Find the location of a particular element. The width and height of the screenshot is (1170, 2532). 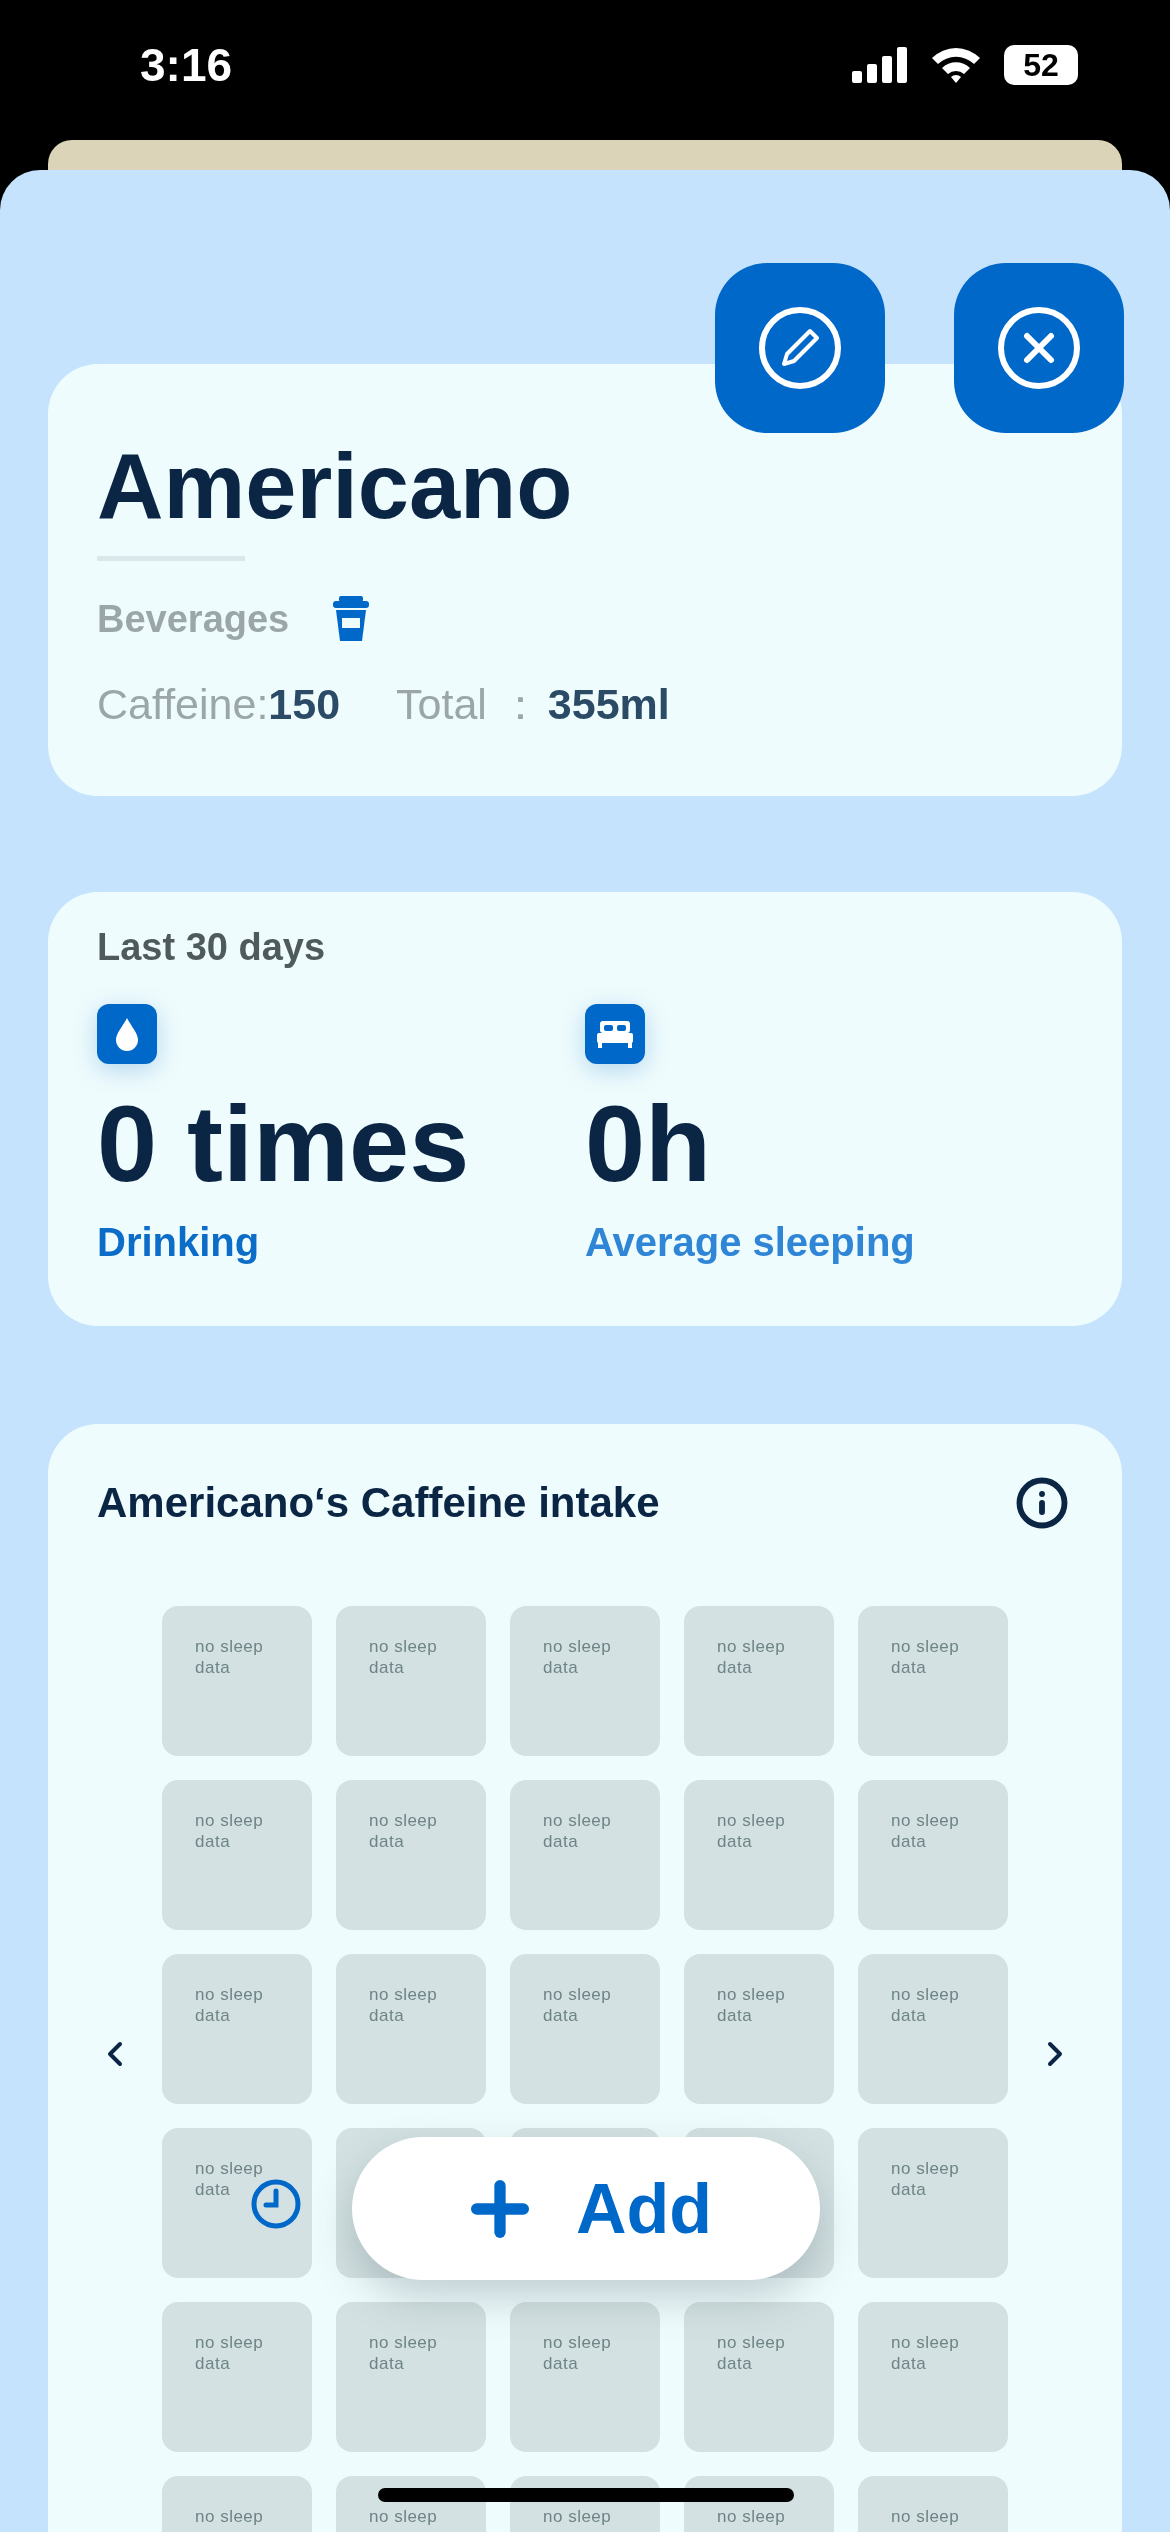

caffeine-label: Caffeine: is located at coordinates (183, 704).